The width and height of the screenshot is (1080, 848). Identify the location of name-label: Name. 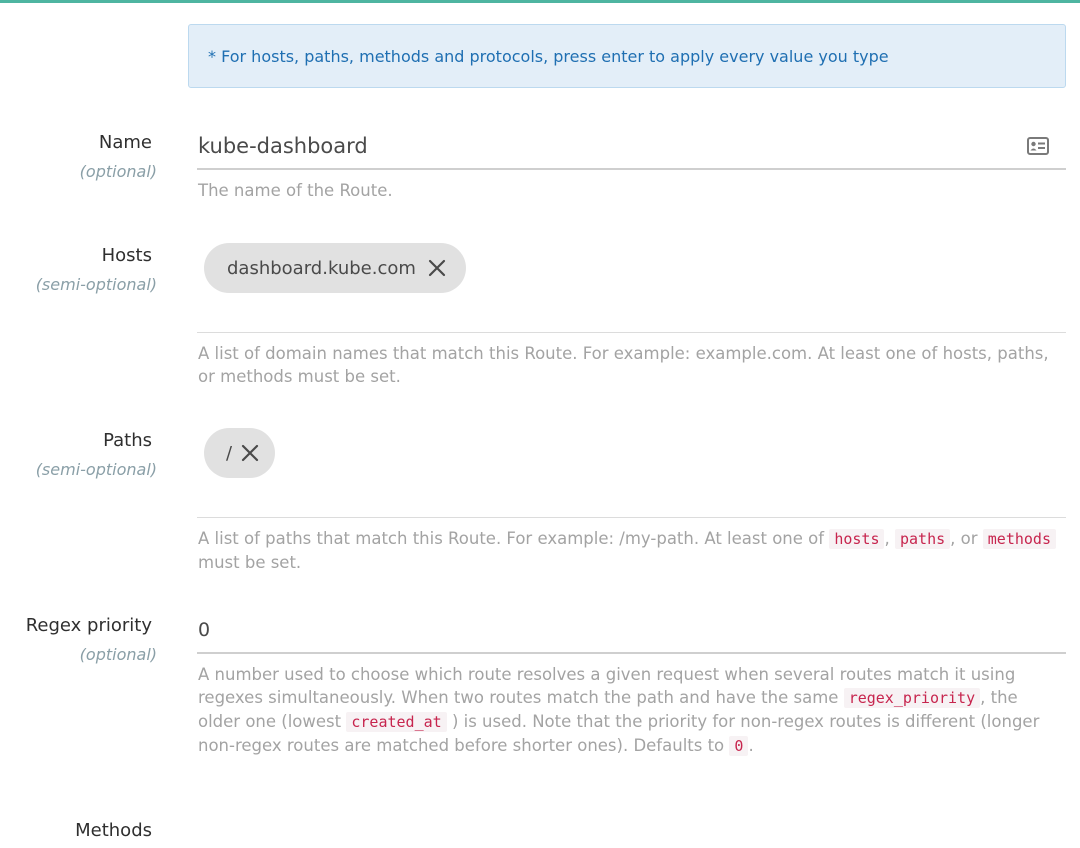
(125, 142).